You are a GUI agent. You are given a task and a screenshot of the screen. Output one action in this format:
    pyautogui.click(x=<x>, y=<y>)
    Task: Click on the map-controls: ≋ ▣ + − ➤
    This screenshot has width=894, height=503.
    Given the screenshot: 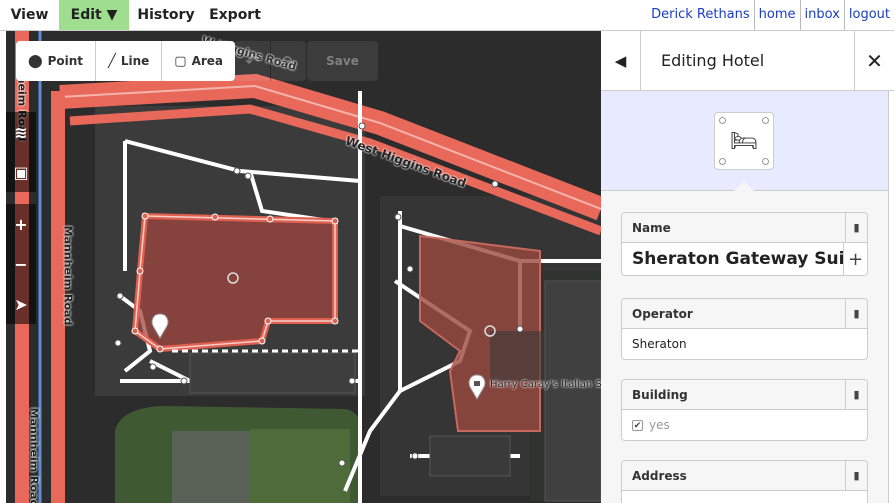 What is the action you would take?
    pyautogui.click(x=21, y=218)
    